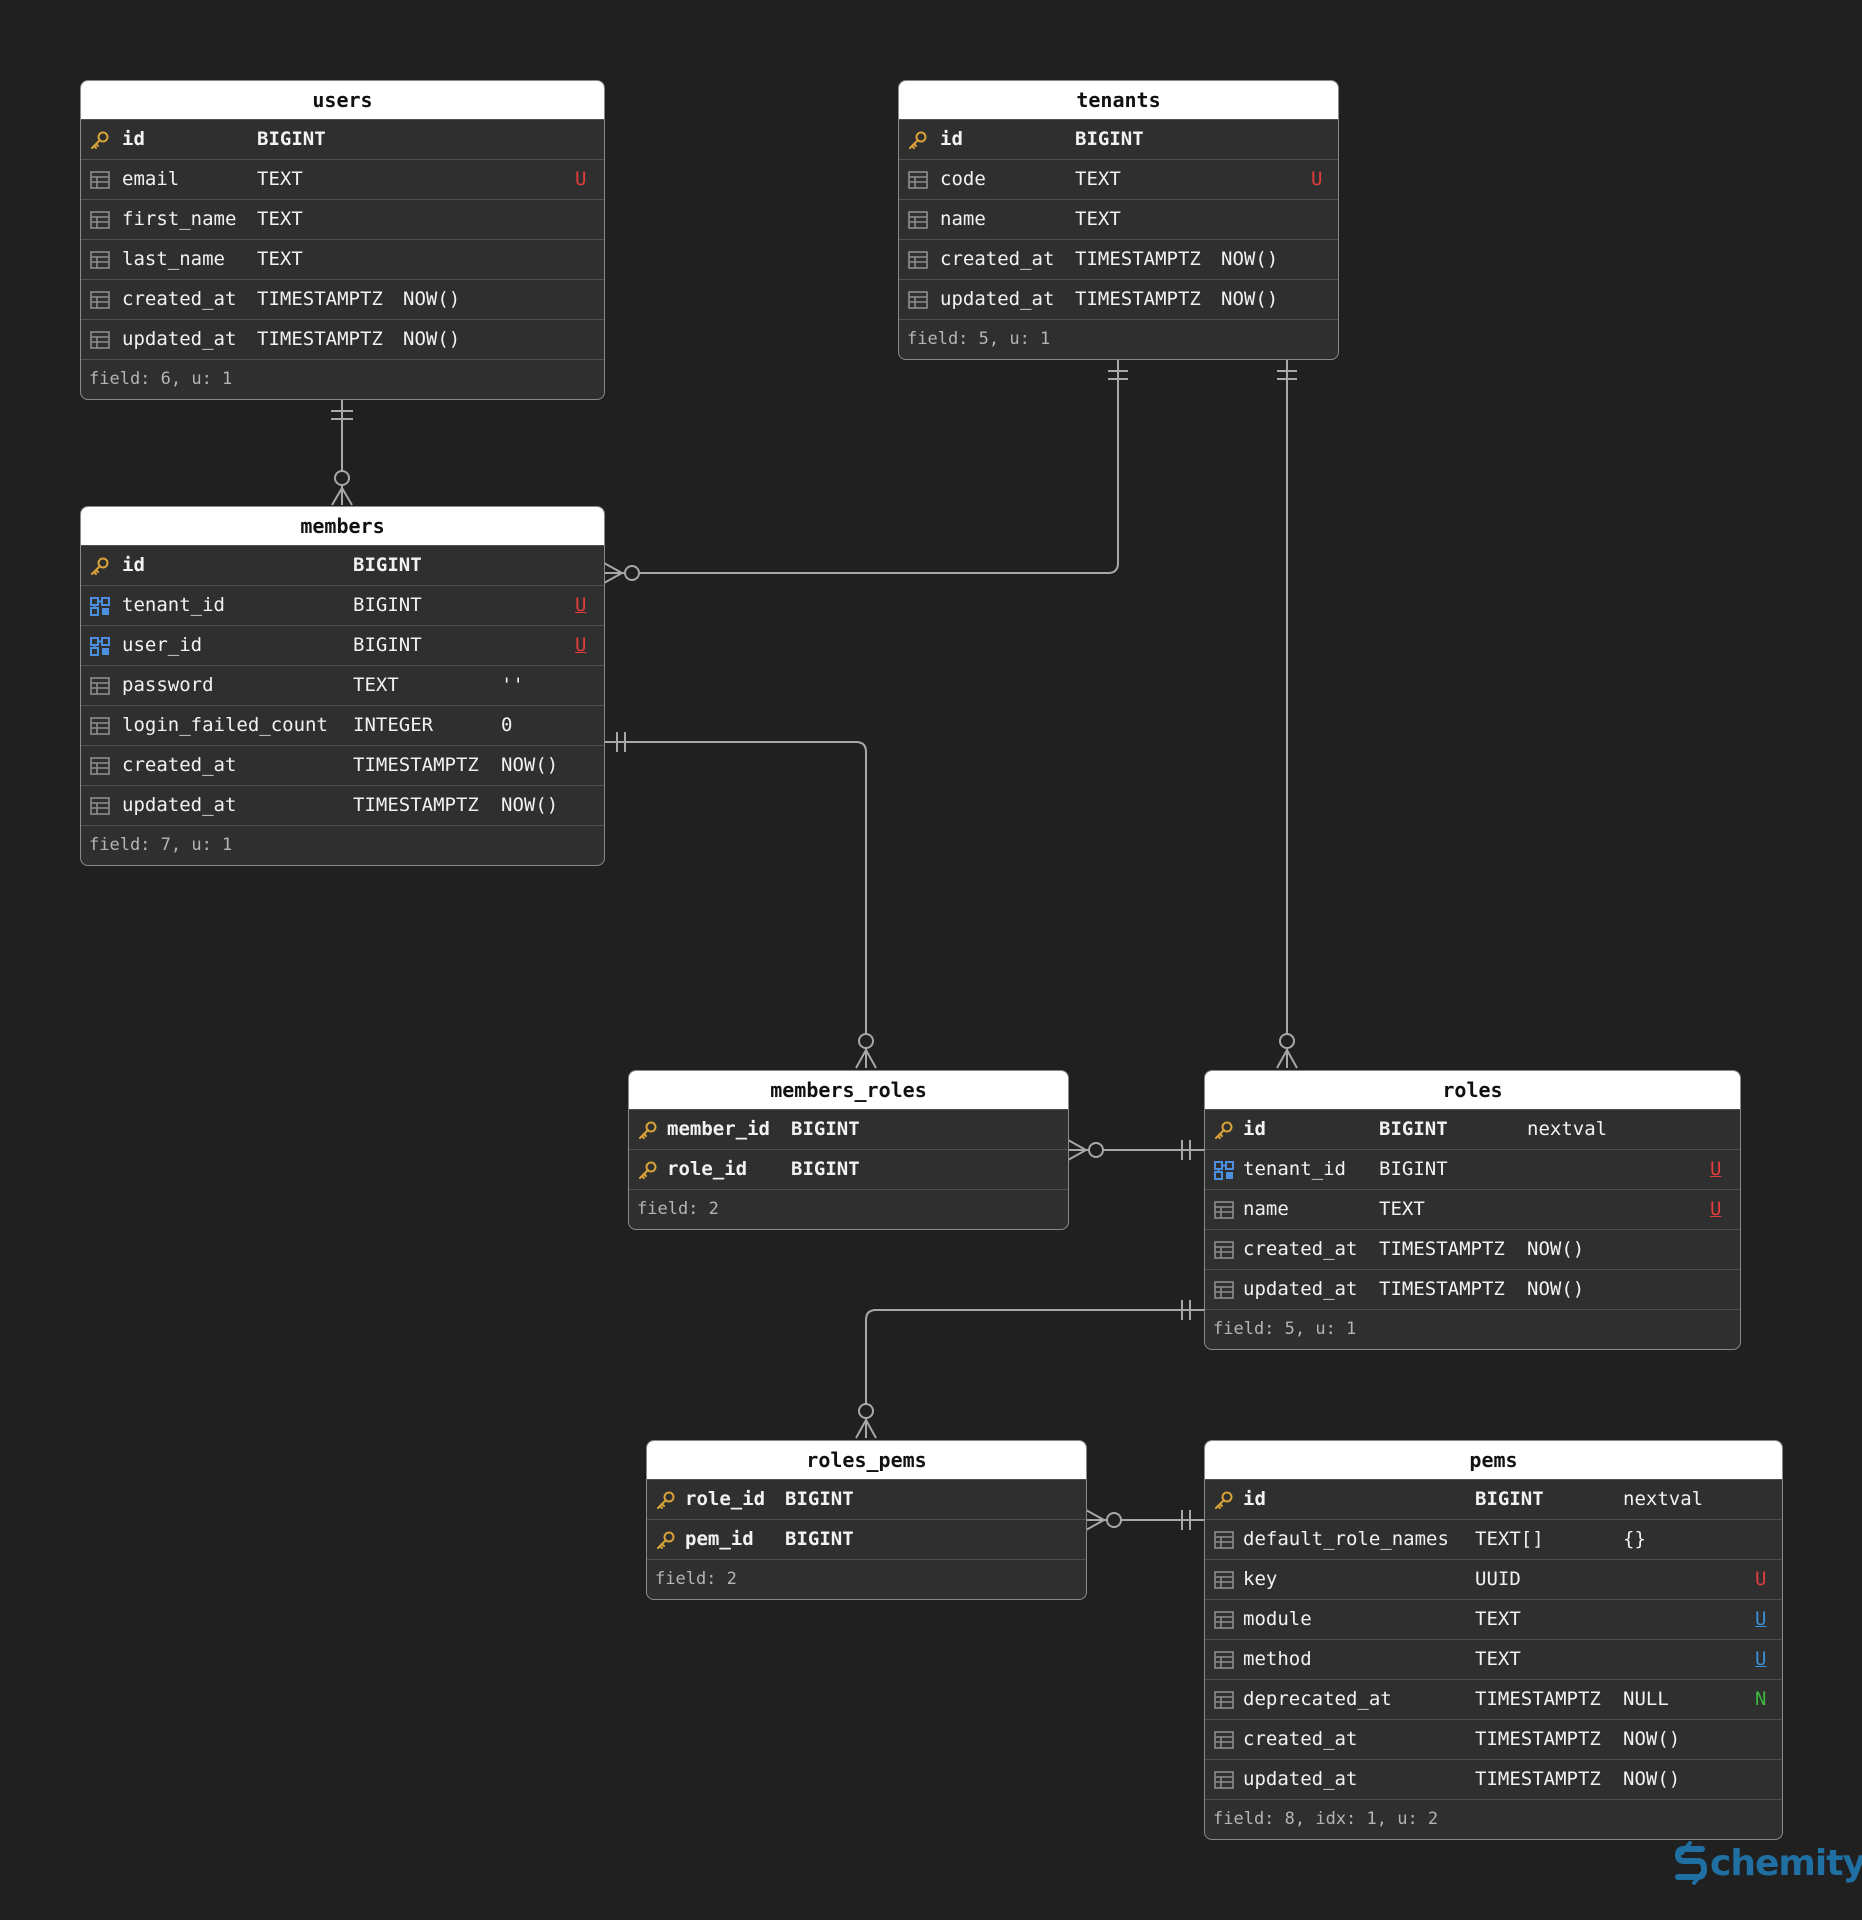 The height and width of the screenshot is (1920, 1862). Describe the element at coordinates (1786, 1863) in the screenshot. I see `logo-text: chemity` at that location.